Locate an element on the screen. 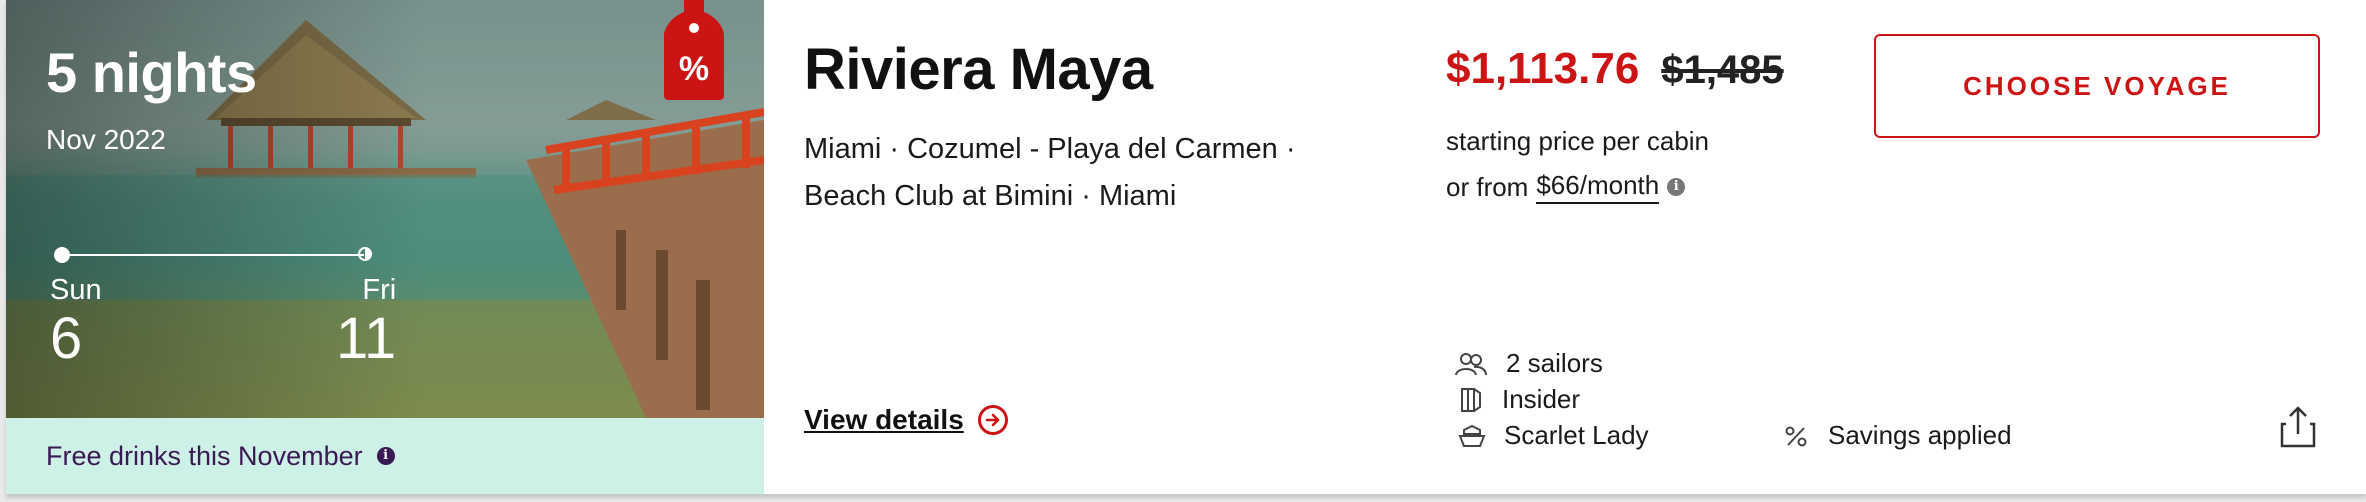 Image resolution: width=2366 pixels, height=502 pixels. ship-name: Scarlet Lady is located at coordinates (1576, 435).